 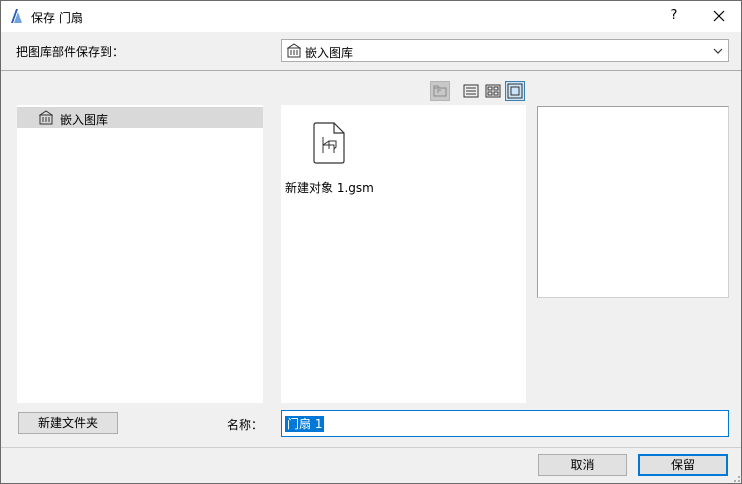 I want to click on new-folder-button: 新建文件夹, so click(x=68, y=423).